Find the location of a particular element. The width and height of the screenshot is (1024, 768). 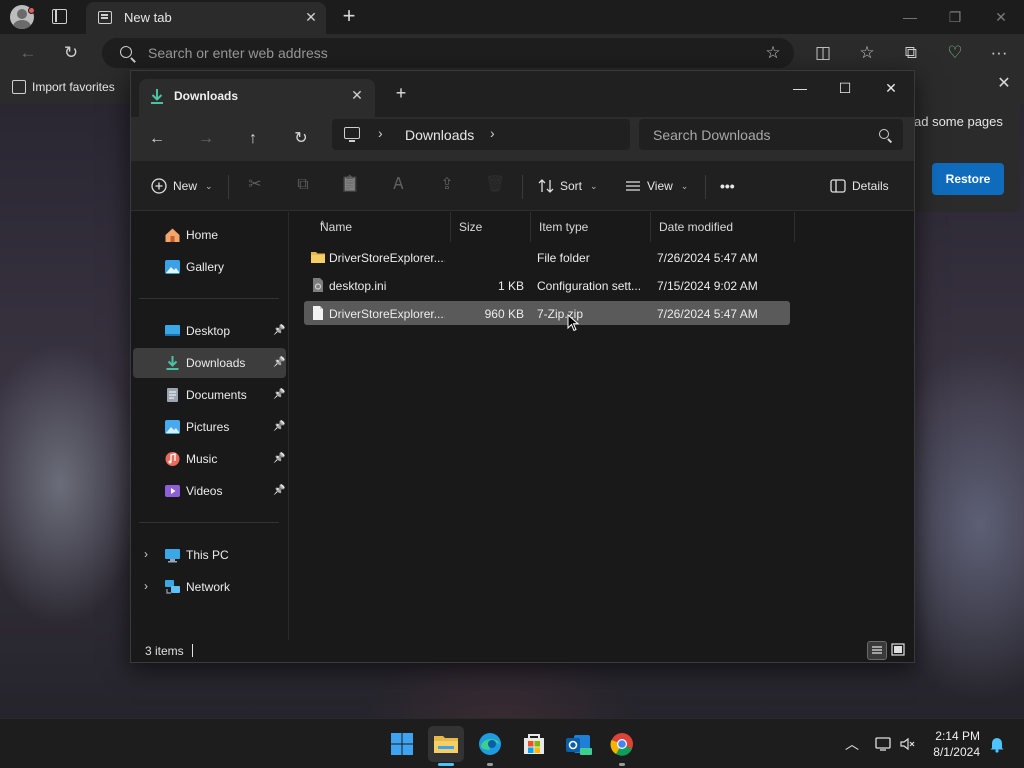

details-pane-button: Details is located at coordinates (859, 186).